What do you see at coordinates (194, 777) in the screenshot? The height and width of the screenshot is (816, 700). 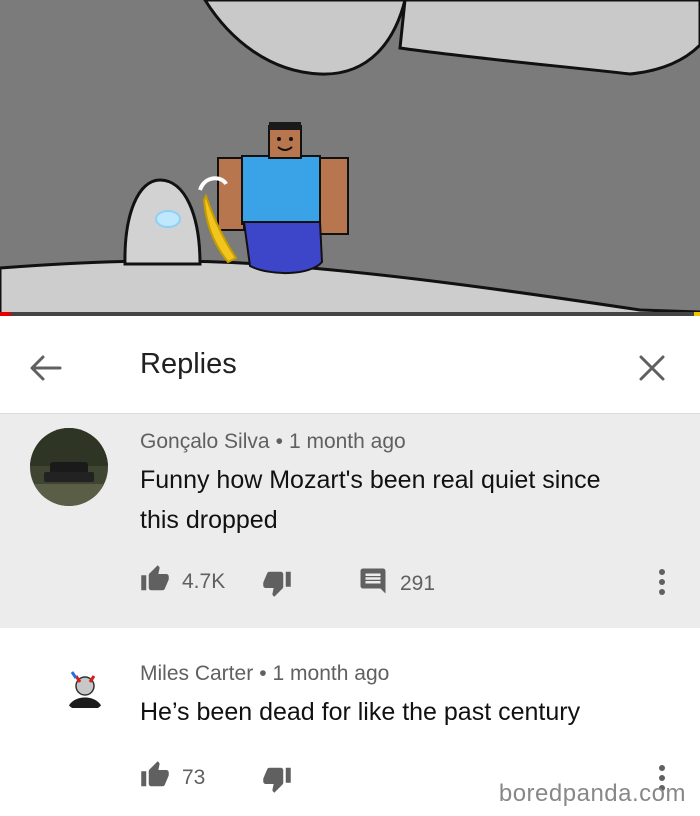 I see `like-count: 73` at bounding box center [194, 777].